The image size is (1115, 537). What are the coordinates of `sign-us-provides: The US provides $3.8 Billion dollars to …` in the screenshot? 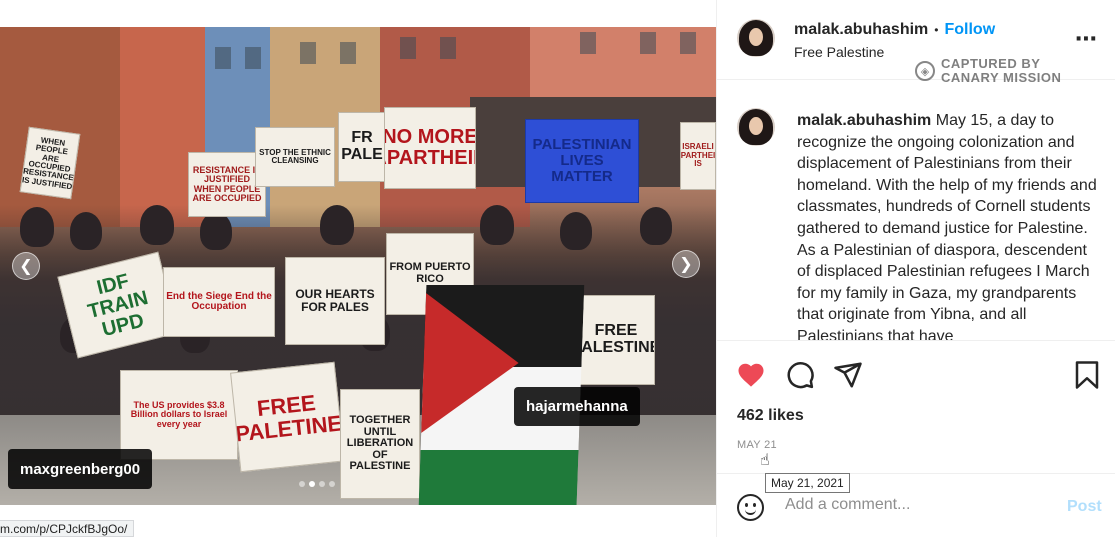 It's located at (179, 415).